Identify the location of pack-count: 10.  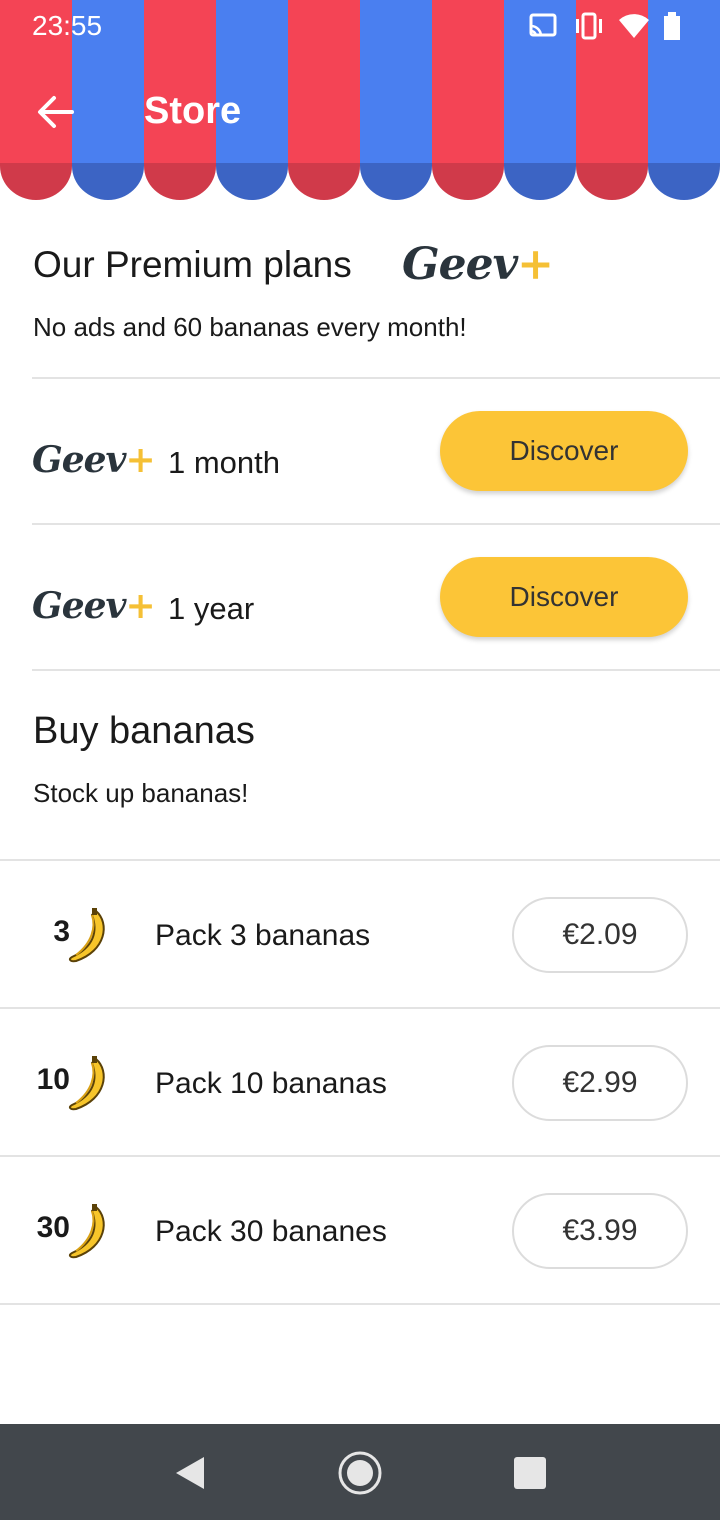
(53, 1079).